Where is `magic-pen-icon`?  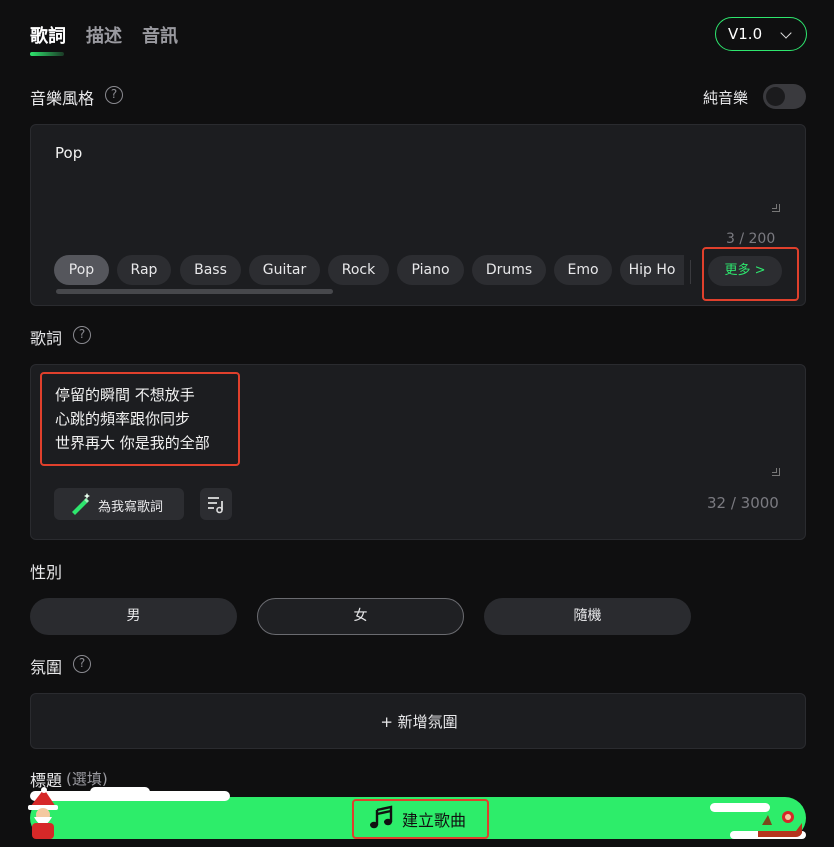
magic-pen-icon is located at coordinates (81, 504).